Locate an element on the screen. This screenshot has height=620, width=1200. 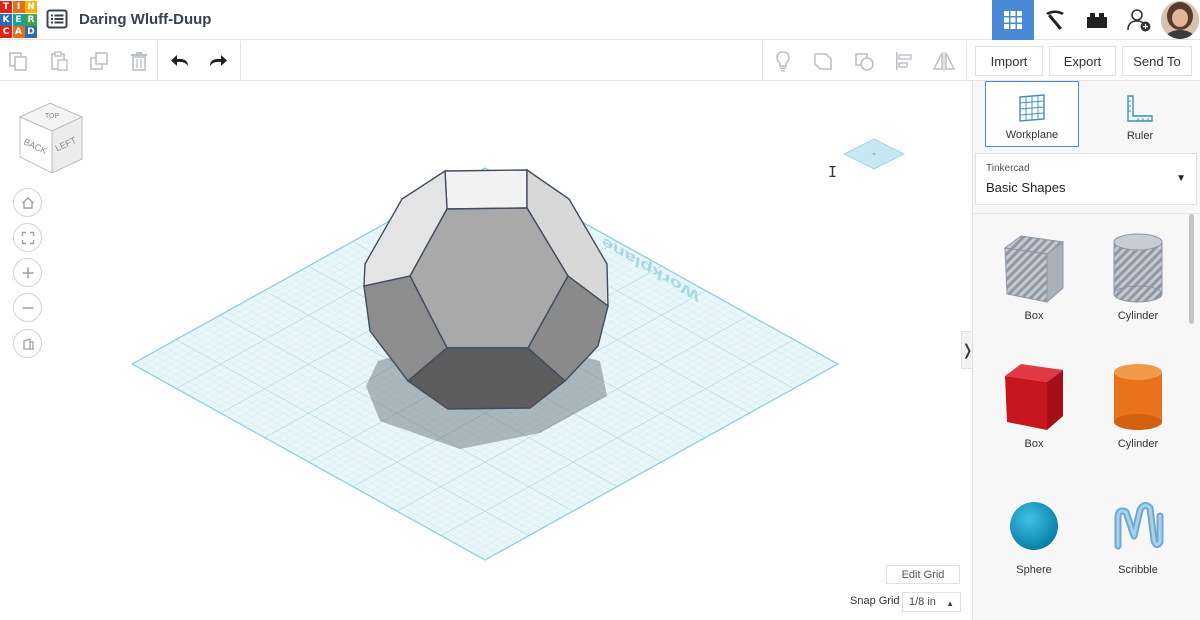
mirror-button is located at coordinates (944, 61).